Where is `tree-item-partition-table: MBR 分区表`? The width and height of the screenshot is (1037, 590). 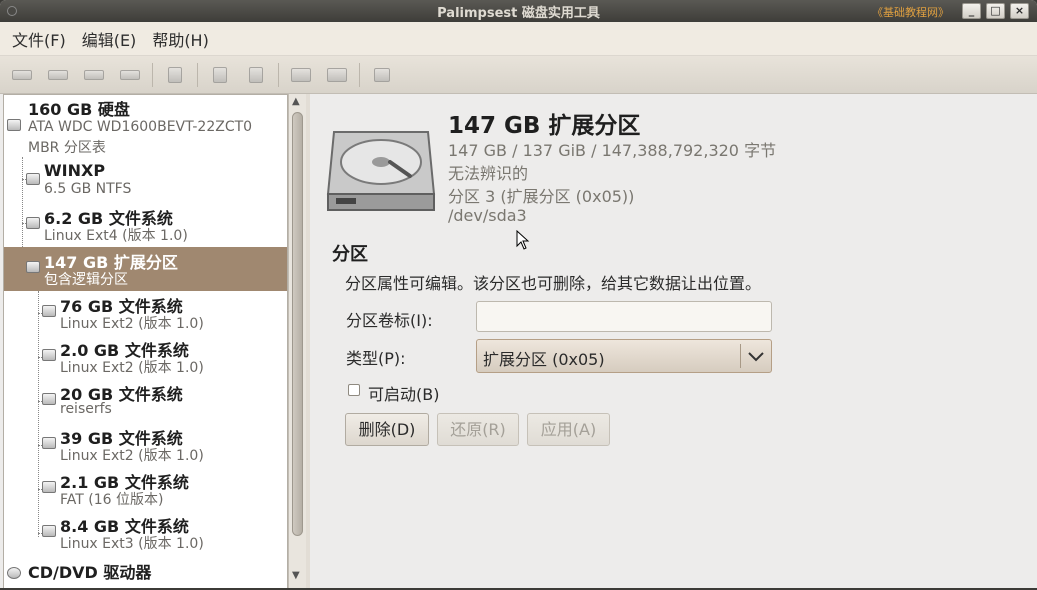 tree-item-partition-table: MBR 分区表 is located at coordinates (67, 148).